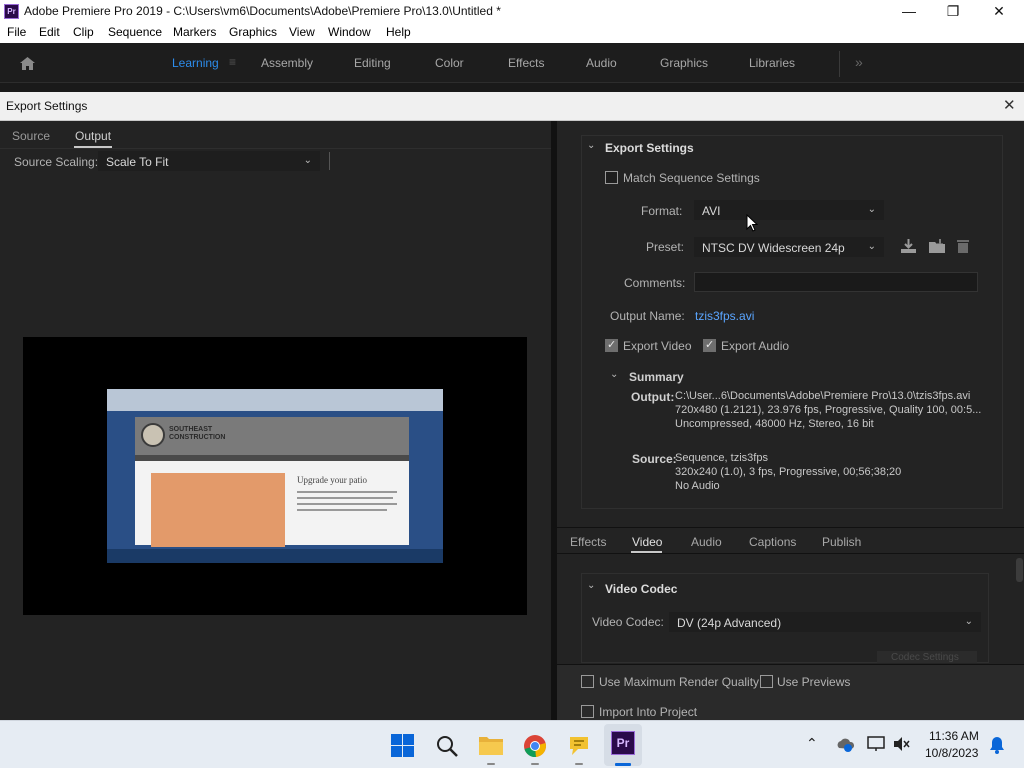  What do you see at coordinates (789, 210) in the screenshot?
I see `format-dropdown: AVI ⌄` at bounding box center [789, 210].